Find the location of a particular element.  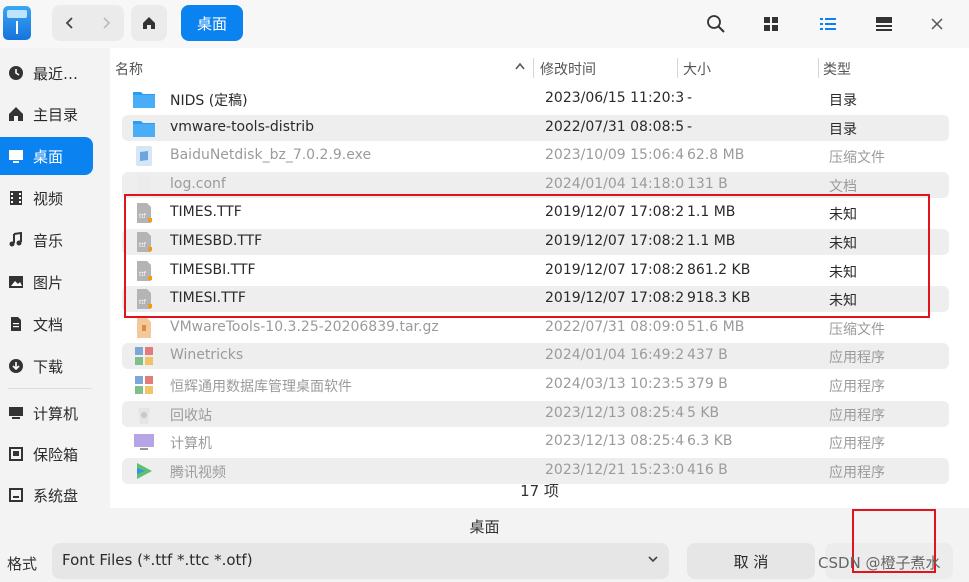

current-folder-label: 桌面 is located at coordinates (484, 527).